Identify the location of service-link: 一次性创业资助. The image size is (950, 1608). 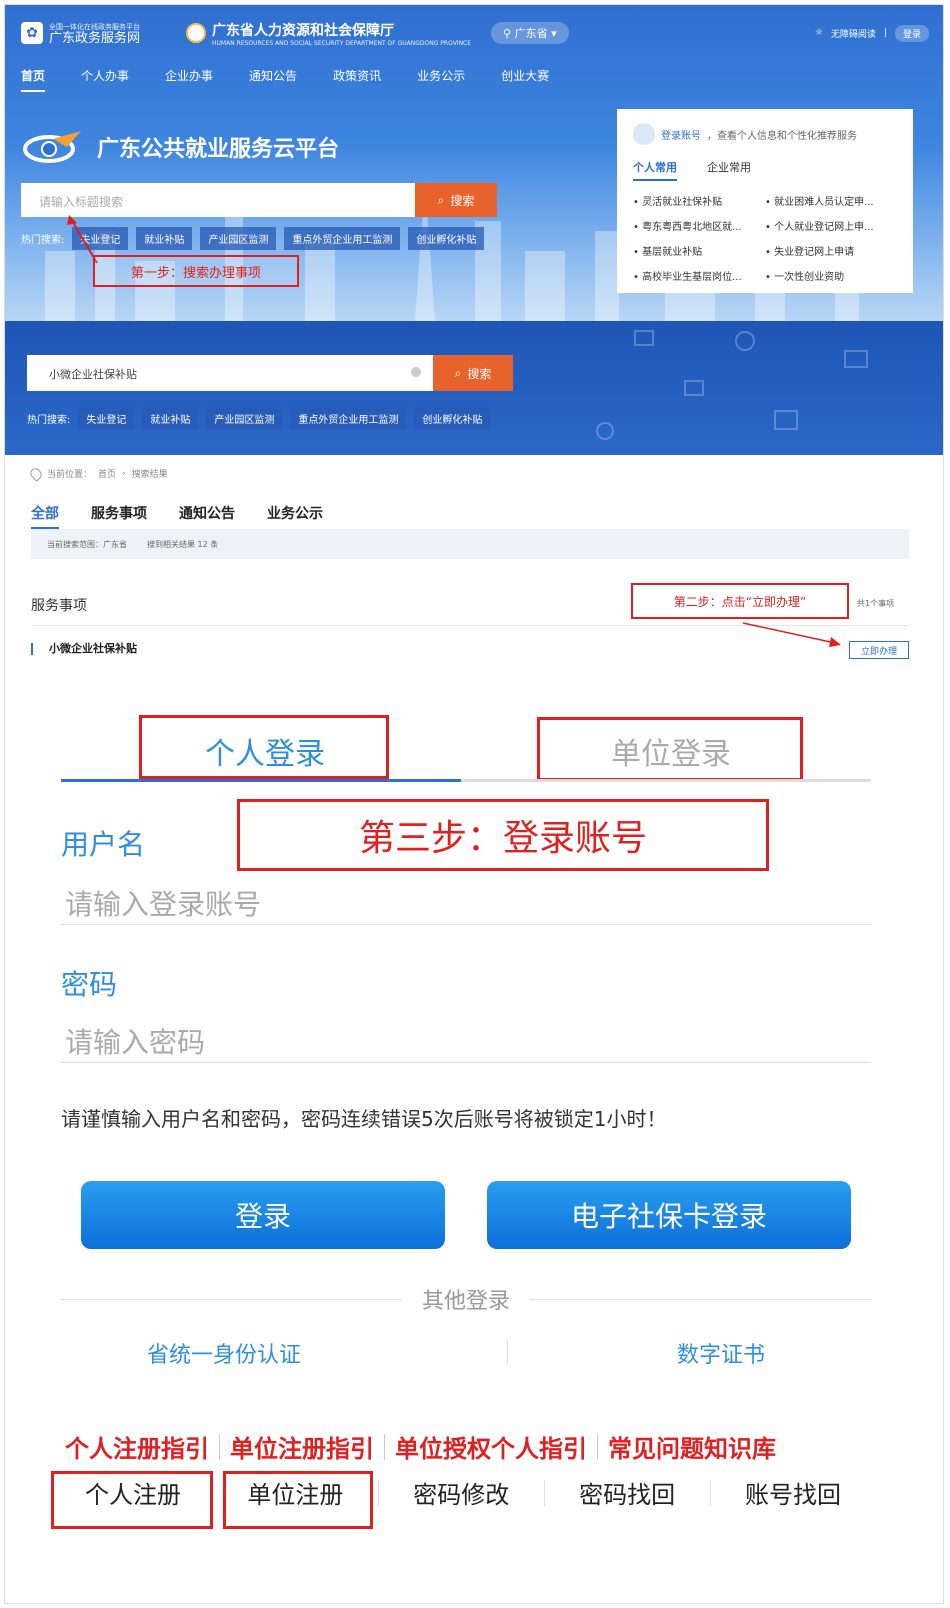
(831, 275).